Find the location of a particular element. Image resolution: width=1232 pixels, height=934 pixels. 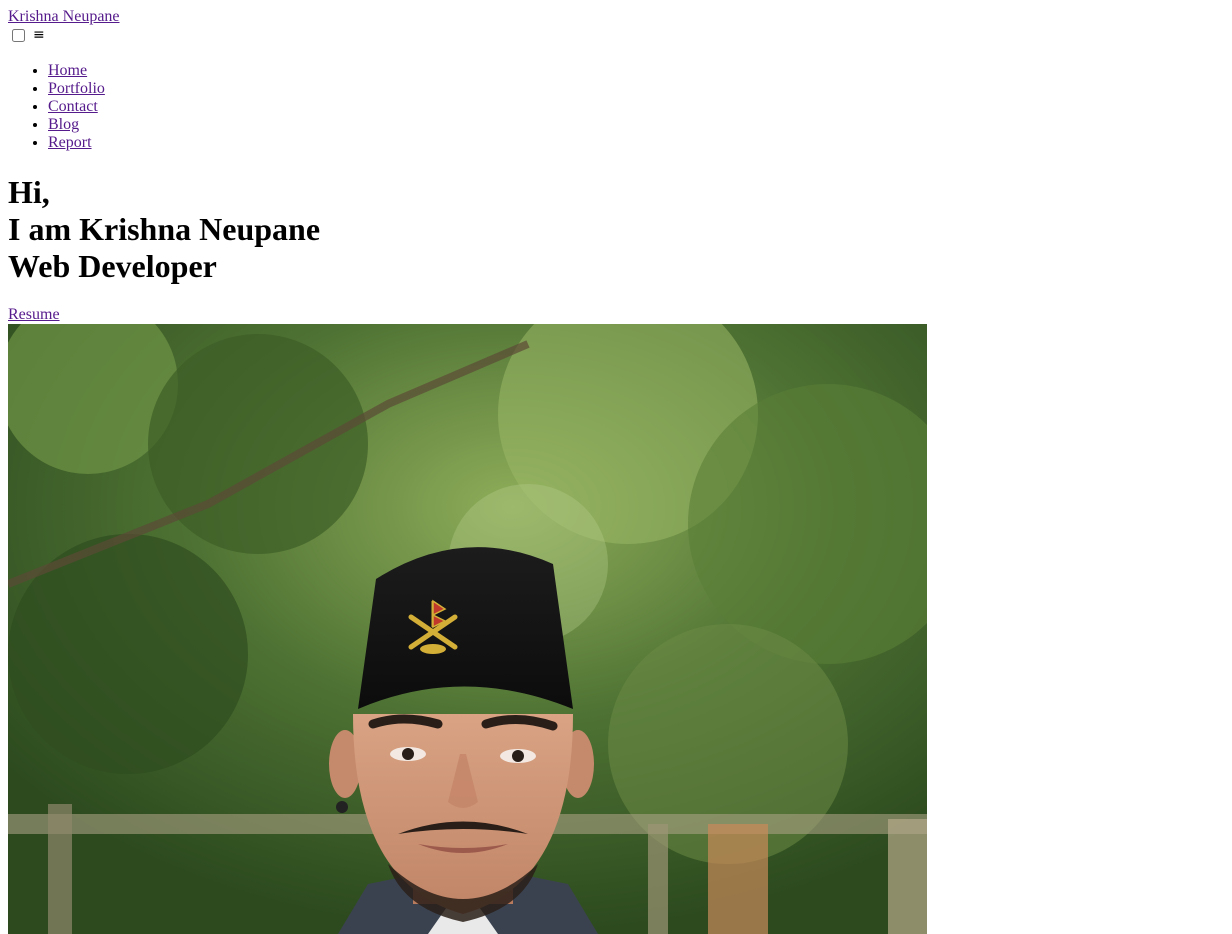

nav-link-report: Report is located at coordinates (70, 142).